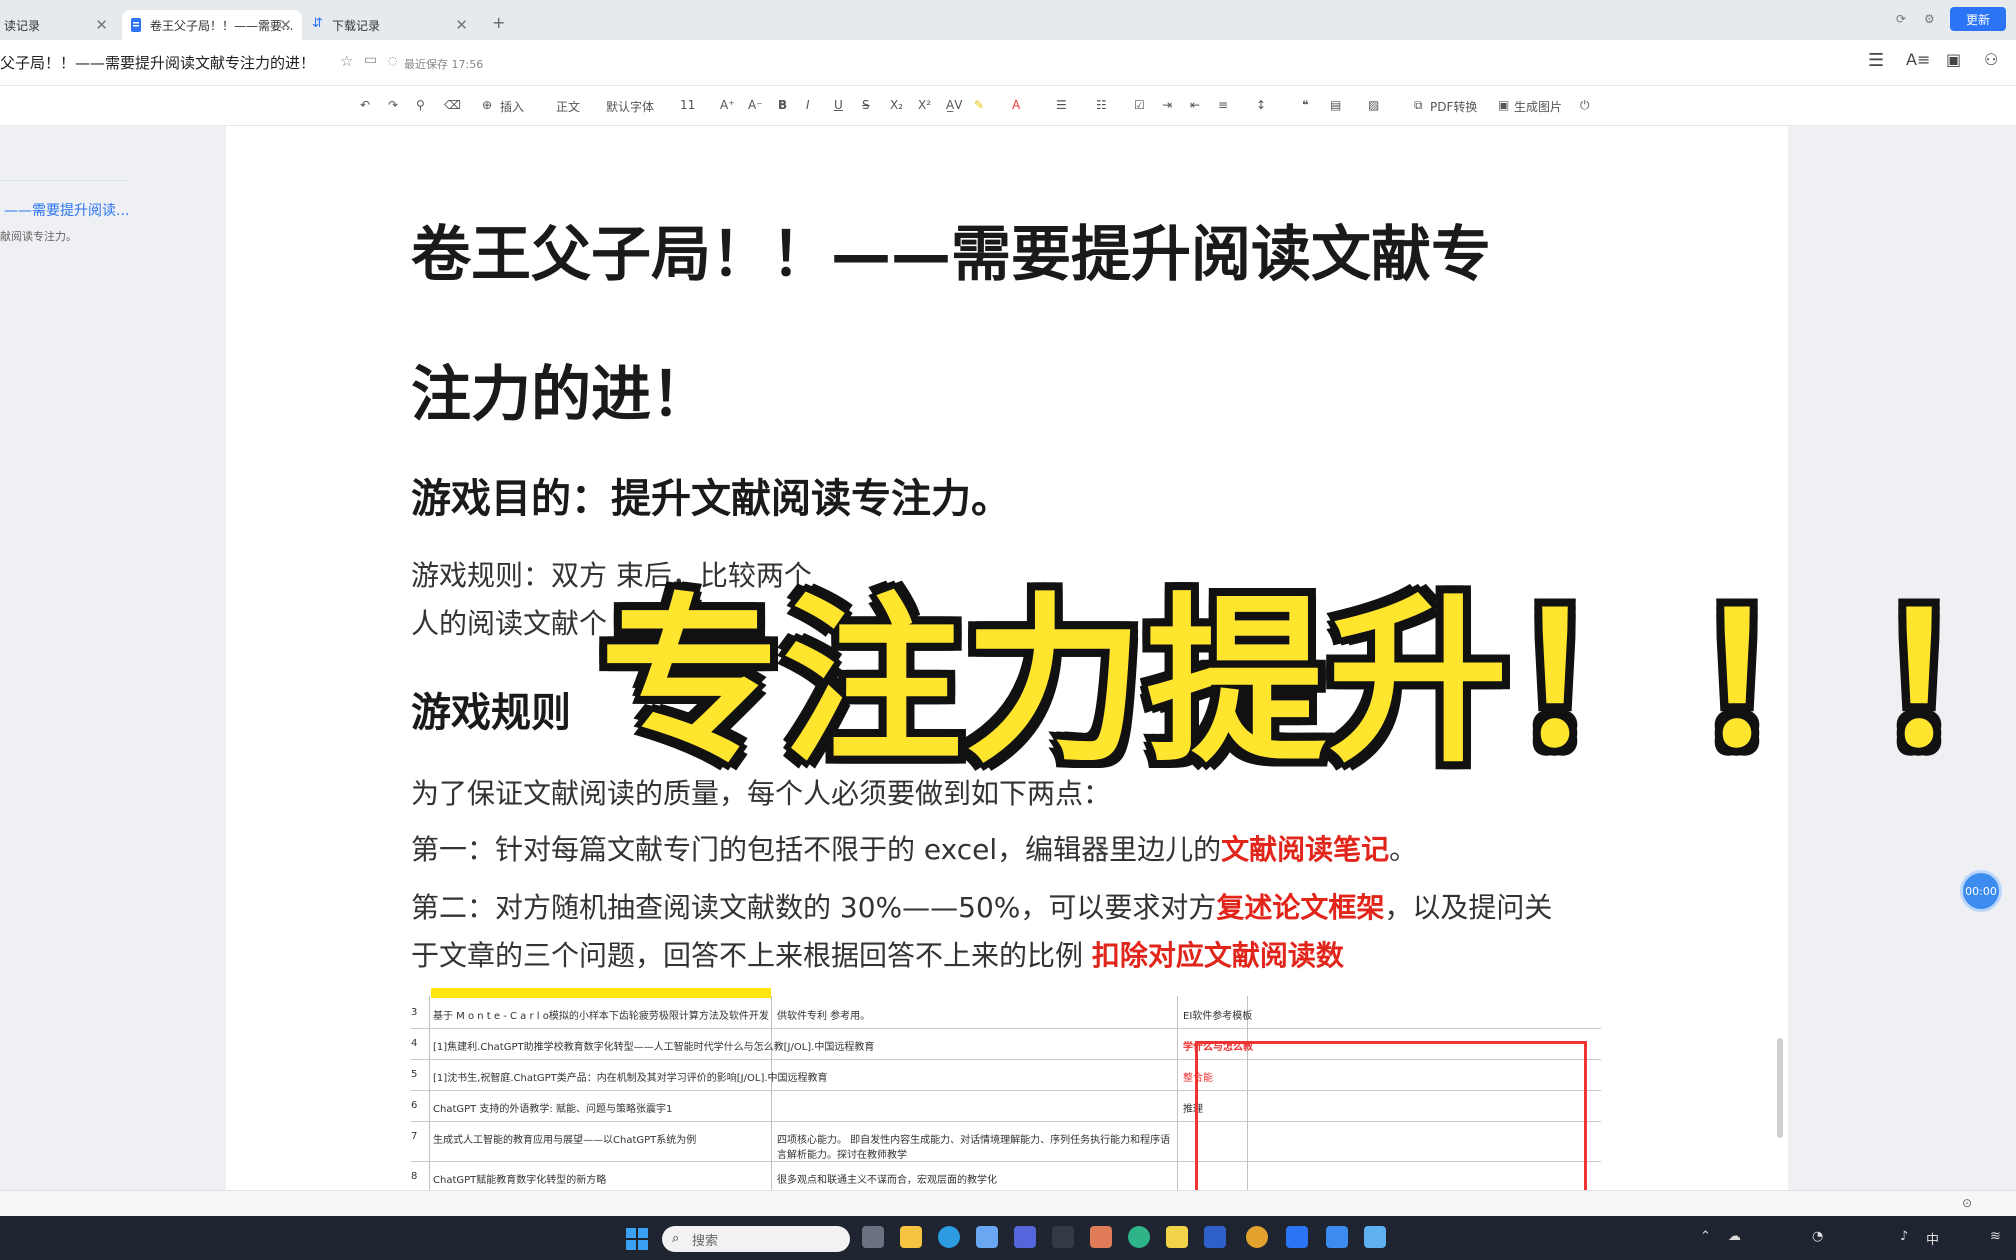 Image resolution: width=2016 pixels, height=1260 pixels. I want to click on generate-image-button: 生成图片, so click(1538, 106).